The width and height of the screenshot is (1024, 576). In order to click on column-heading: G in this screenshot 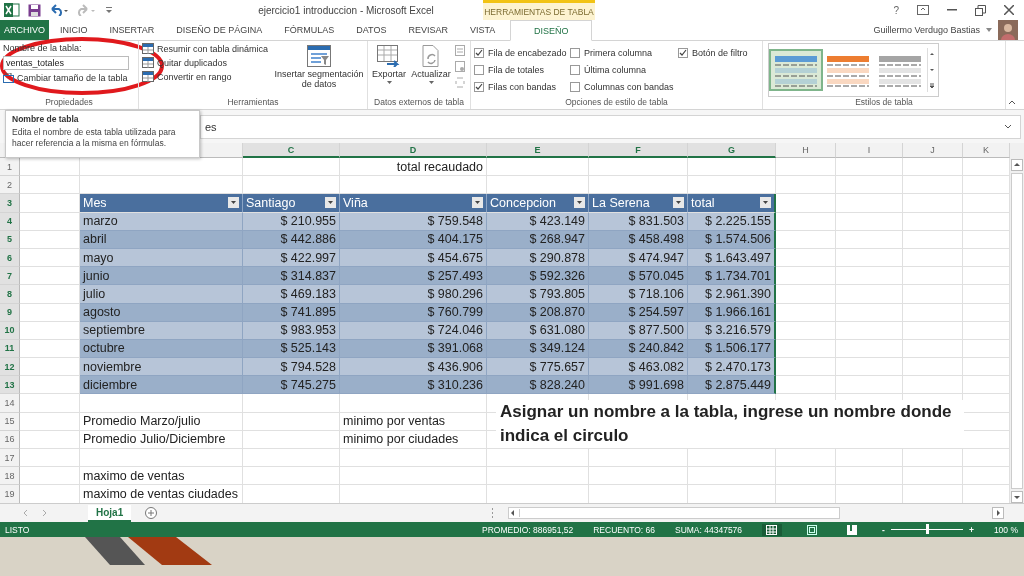, I will do `click(732, 150)`.